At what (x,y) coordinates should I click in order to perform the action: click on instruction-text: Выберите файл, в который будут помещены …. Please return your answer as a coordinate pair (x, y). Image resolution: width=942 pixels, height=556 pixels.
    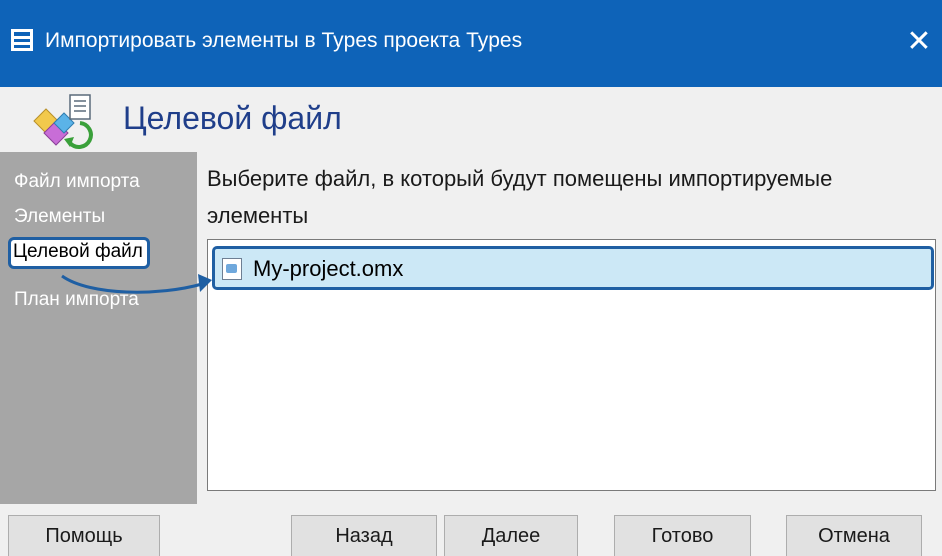
    Looking at the image, I should click on (520, 197).